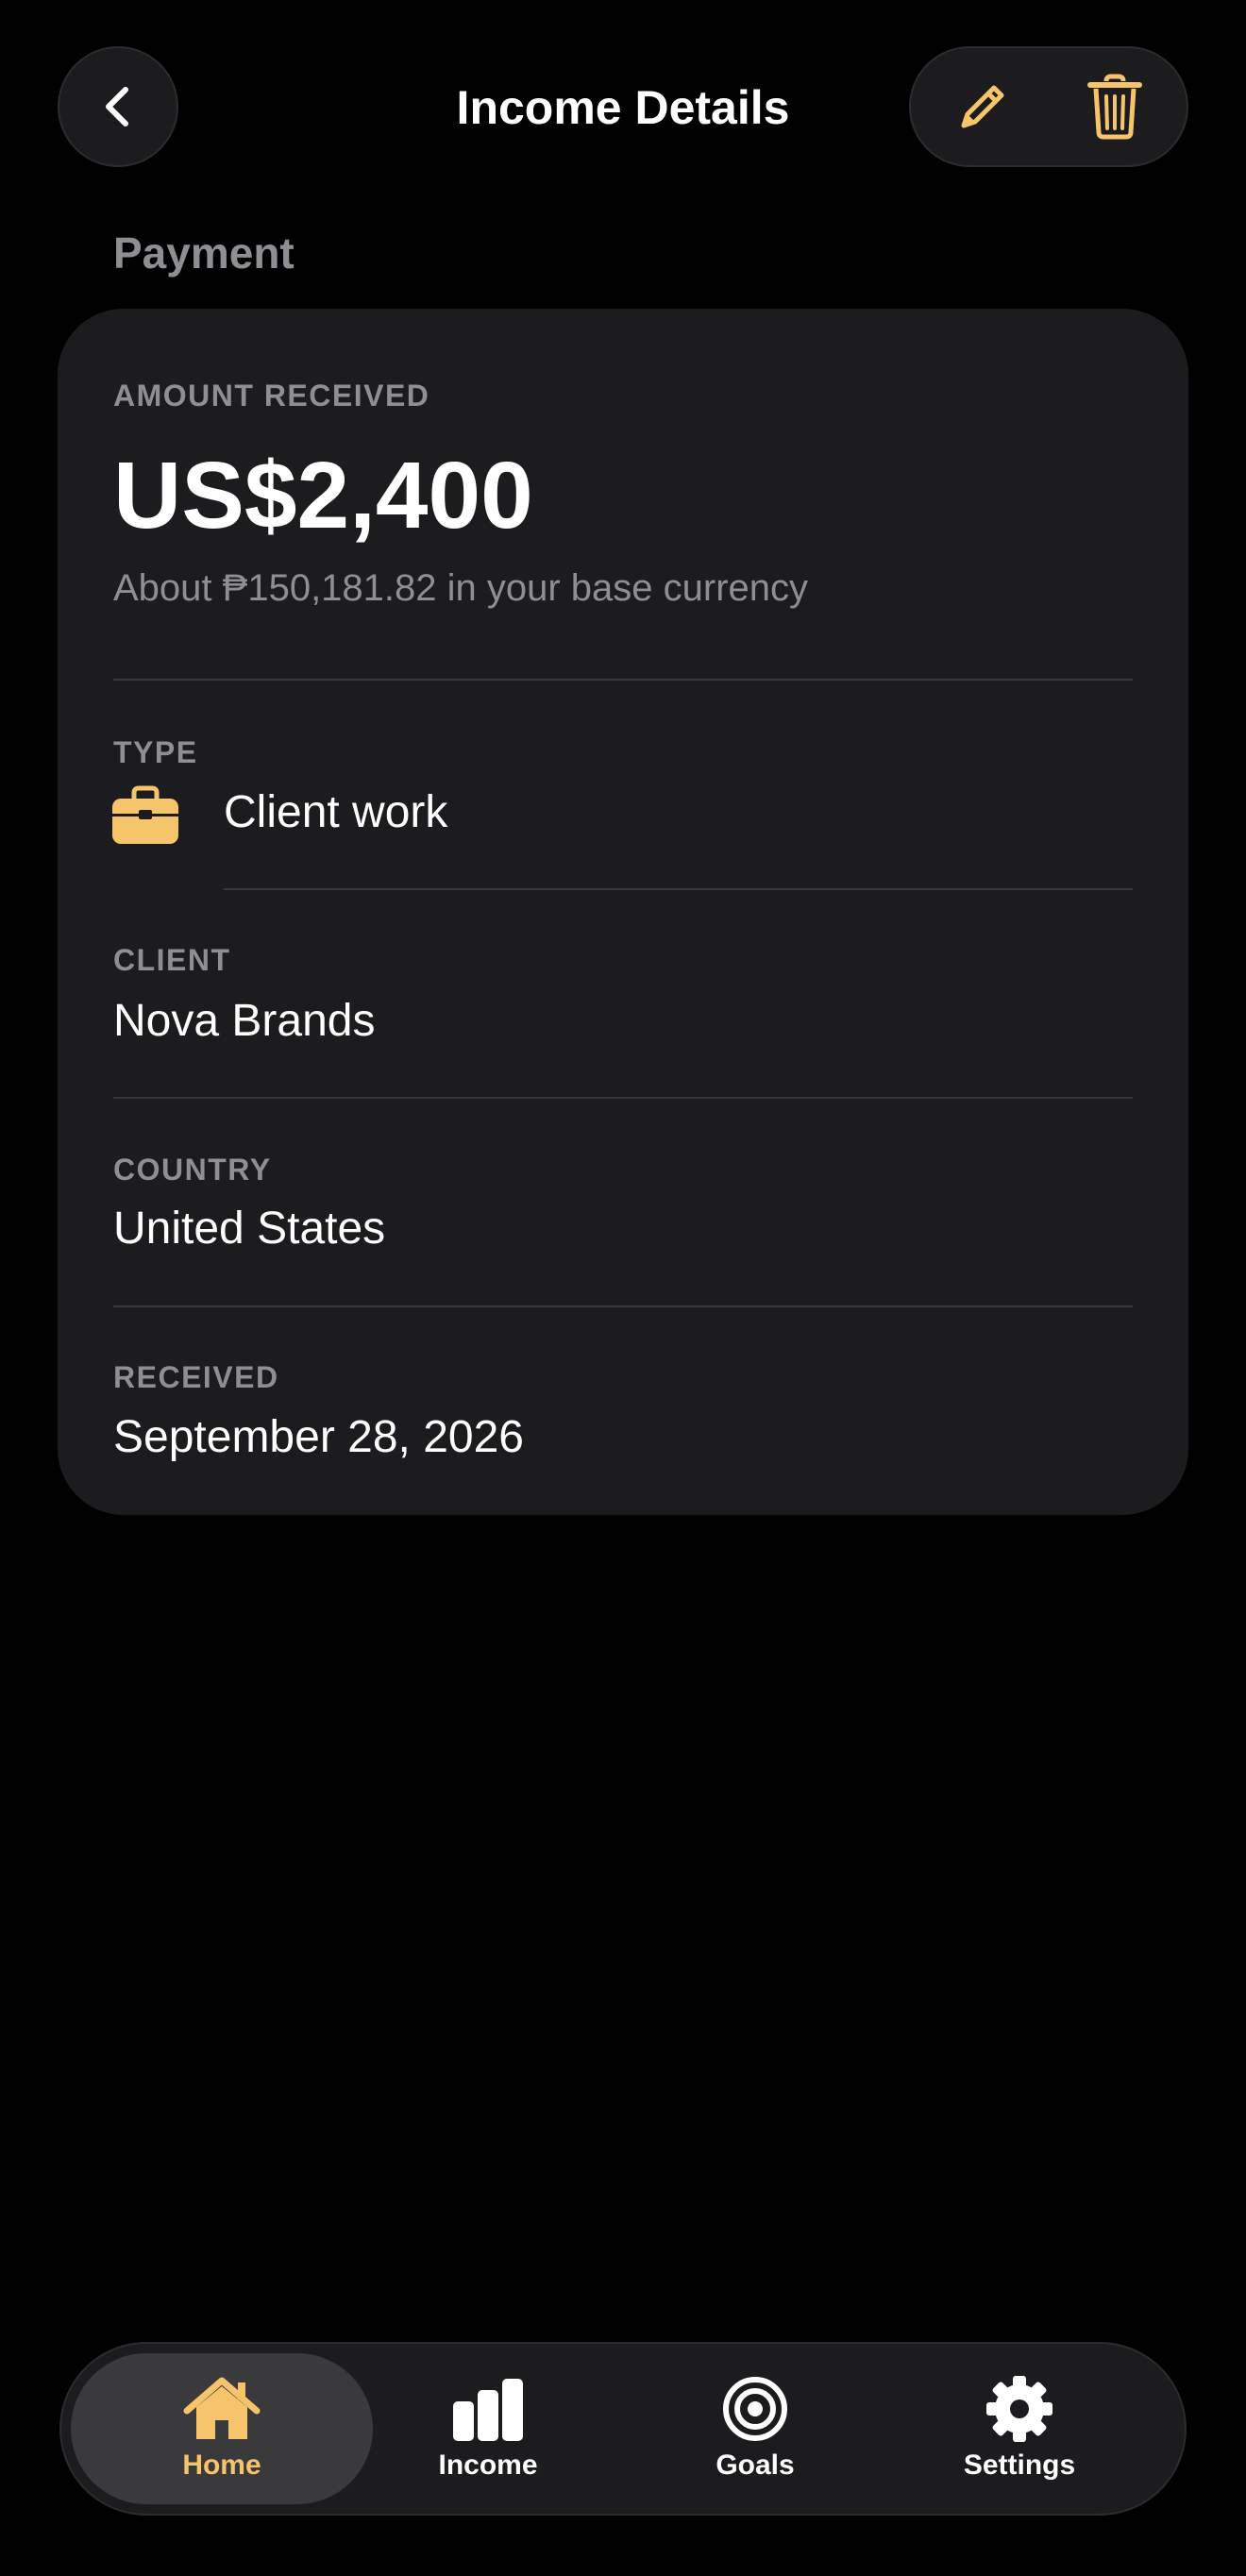  Describe the element at coordinates (1019, 2465) in the screenshot. I see `tab-label: Settings` at that location.